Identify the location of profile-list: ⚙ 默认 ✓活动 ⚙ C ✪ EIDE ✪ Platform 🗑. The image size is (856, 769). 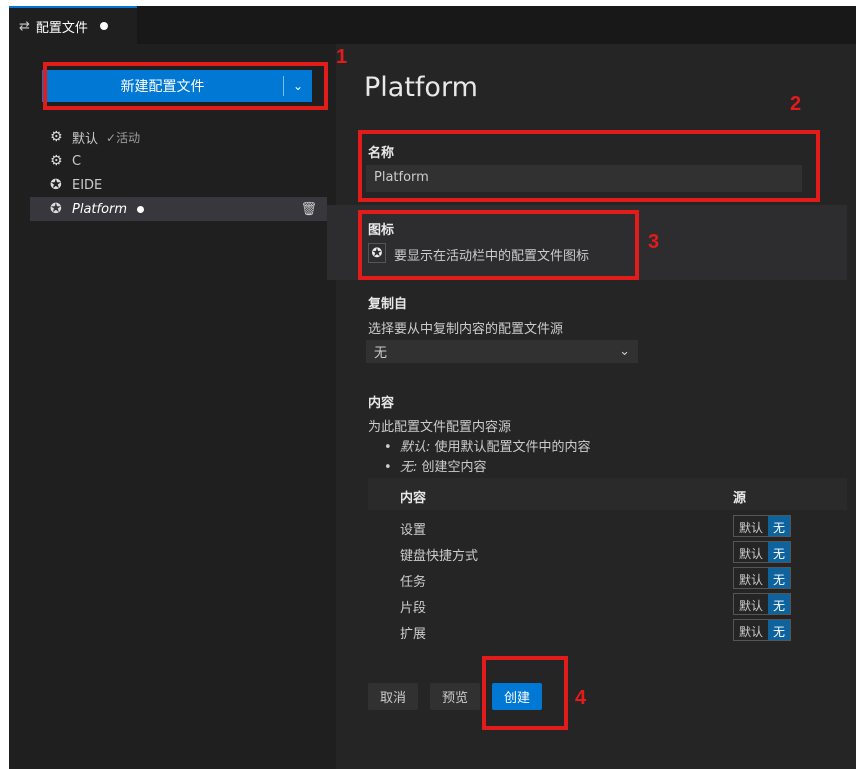
(178, 173).